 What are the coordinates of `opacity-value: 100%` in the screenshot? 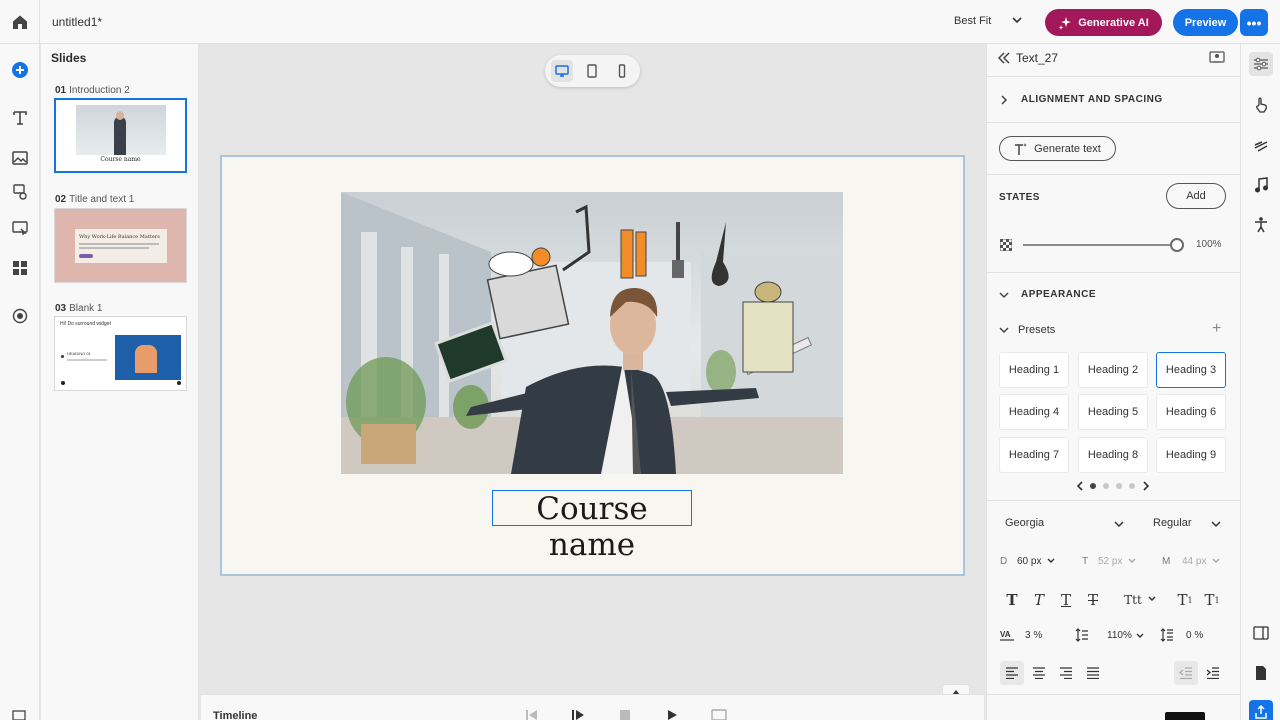 It's located at (1209, 244).